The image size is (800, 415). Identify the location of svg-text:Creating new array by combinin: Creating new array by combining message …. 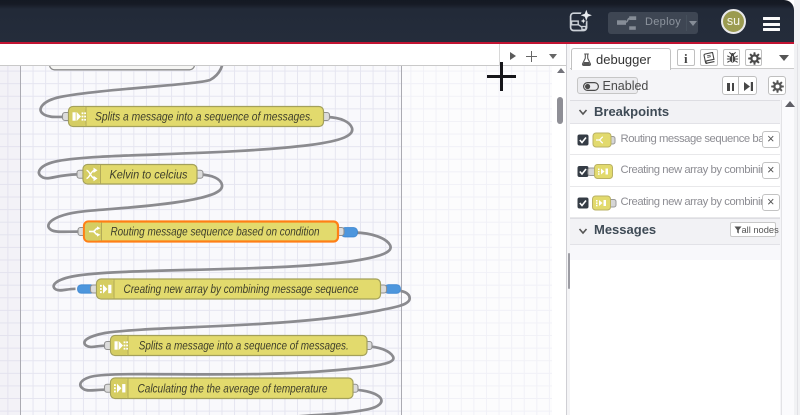
(241, 290).